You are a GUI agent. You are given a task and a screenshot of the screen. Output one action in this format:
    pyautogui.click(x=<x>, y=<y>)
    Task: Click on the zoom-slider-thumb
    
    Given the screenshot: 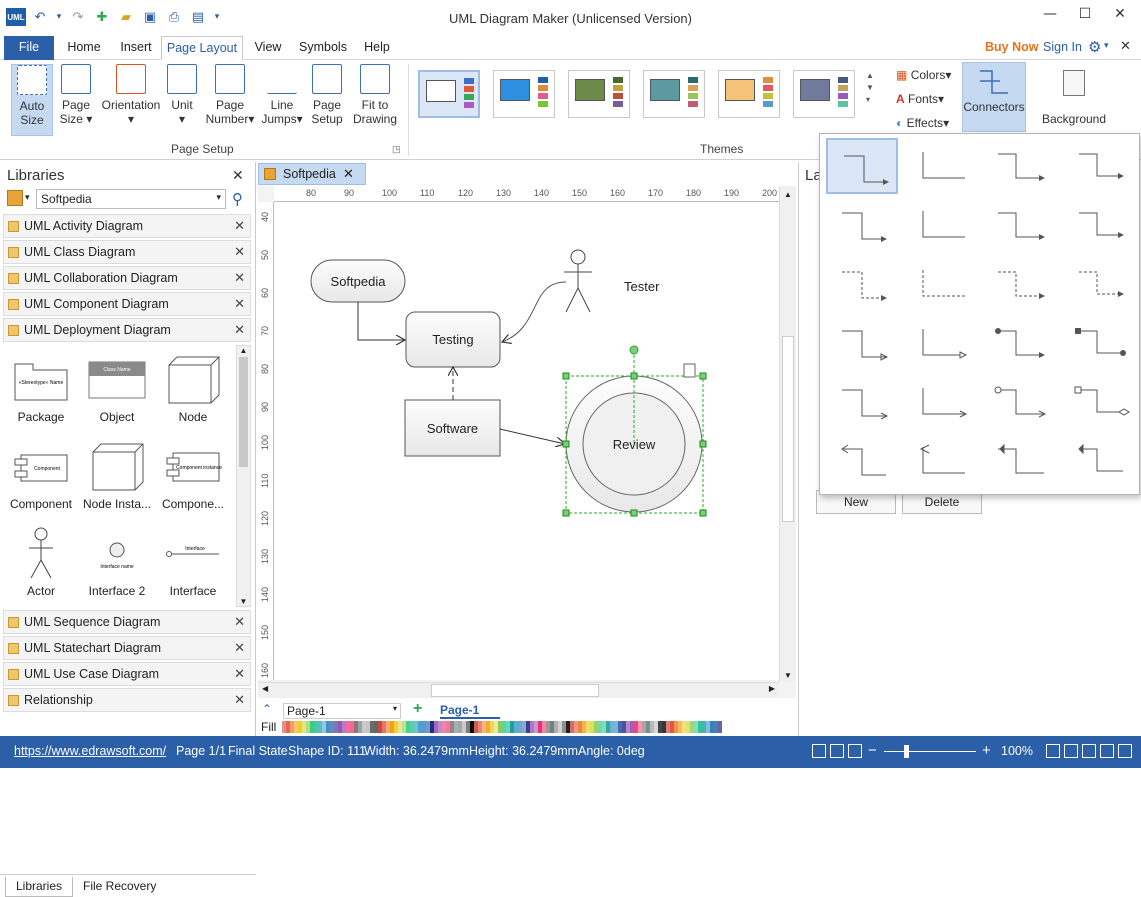 What is the action you would take?
    pyautogui.click(x=906, y=751)
    